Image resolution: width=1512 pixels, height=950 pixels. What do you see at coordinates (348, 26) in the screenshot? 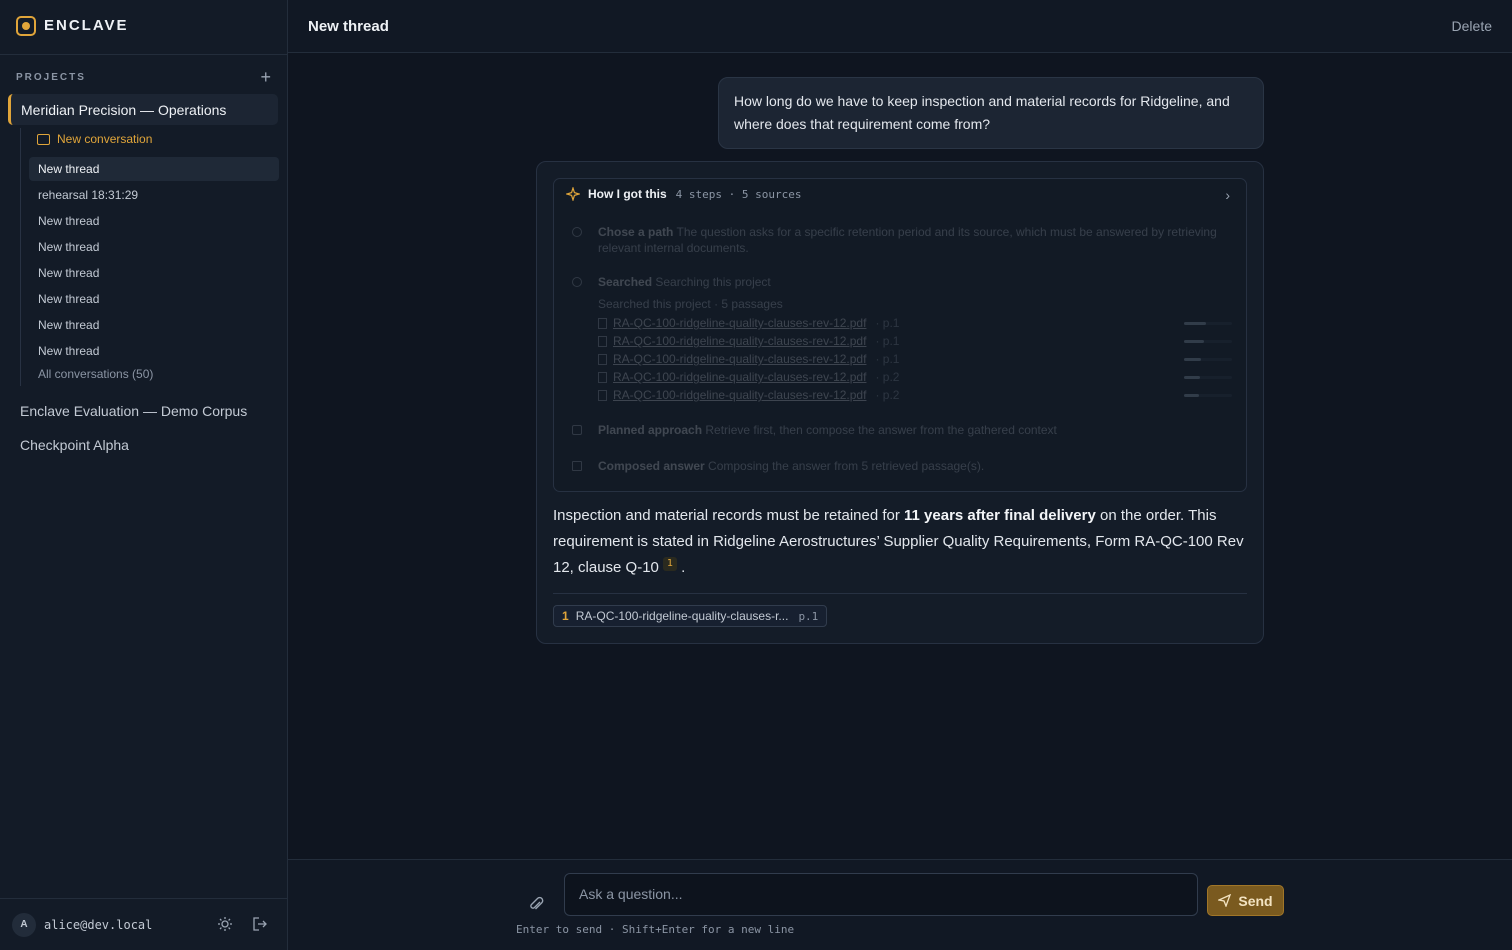
I see `page-title: New thread` at bounding box center [348, 26].